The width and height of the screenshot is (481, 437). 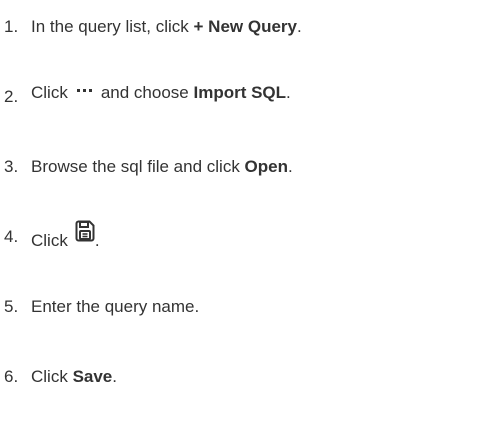 I want to click on step-number: 1., so click(x=11, y=26).